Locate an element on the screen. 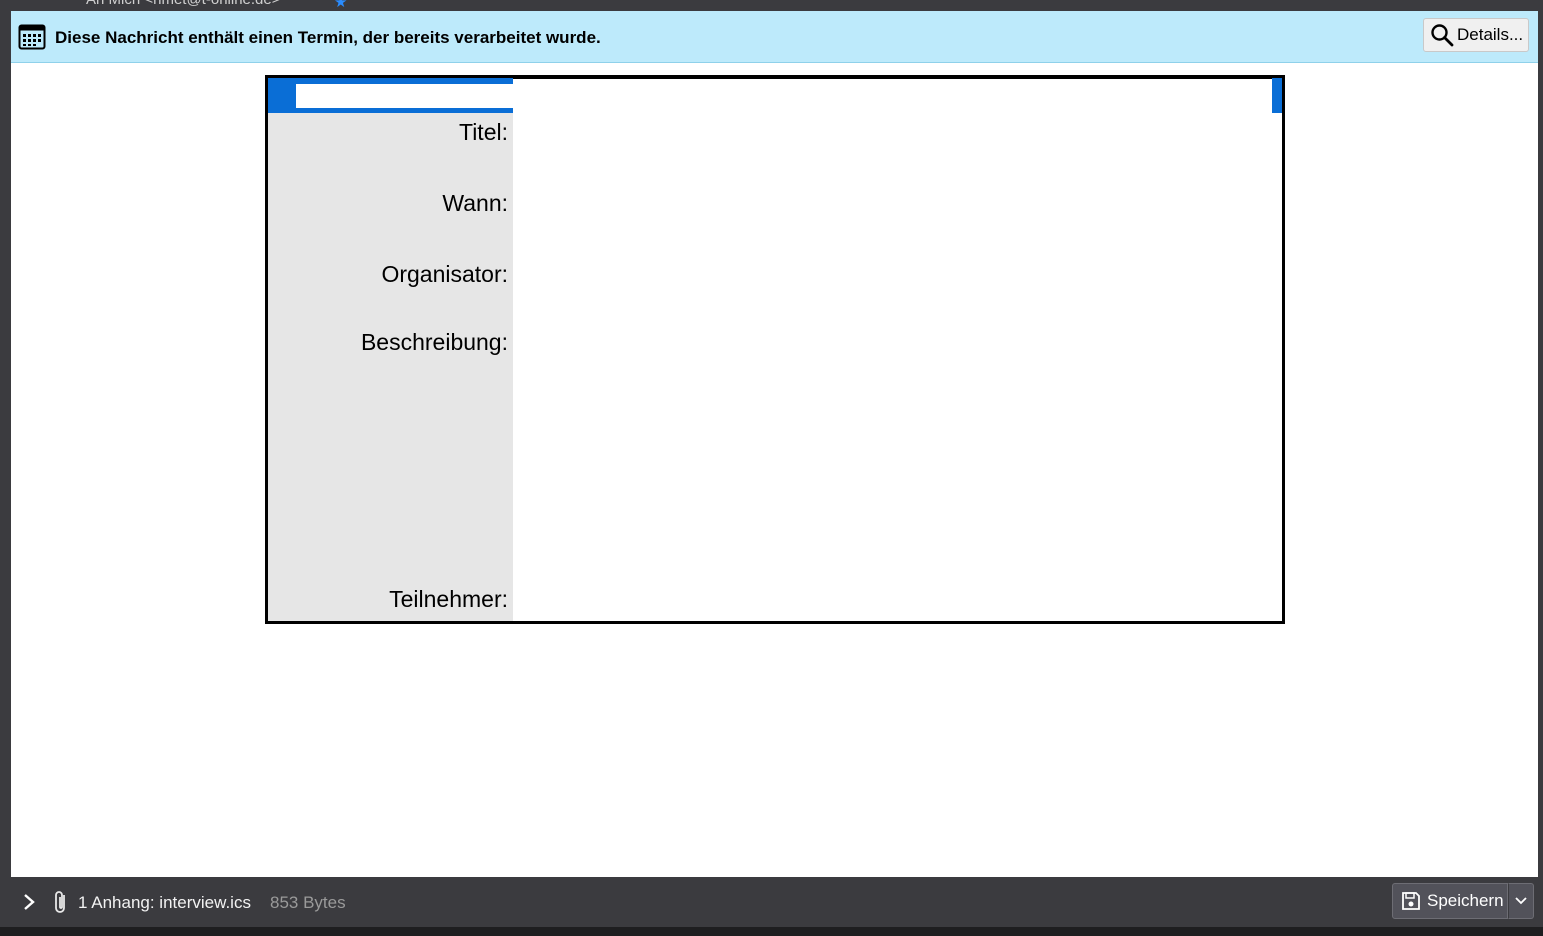  title-label: Titel: is located at coordinates (483, 132).